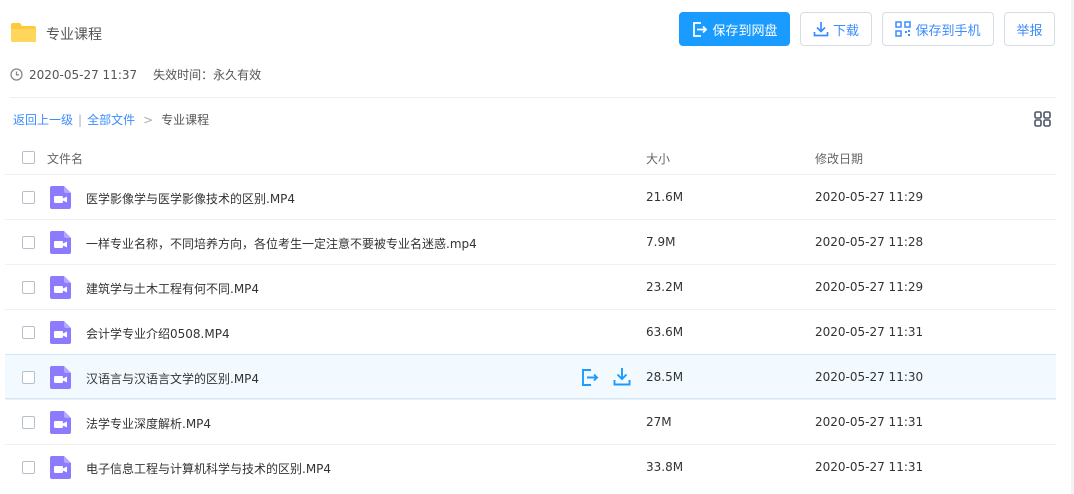 The image size is (1074, 494). Describe the element at coordinates (948, 31) in the screenshot. I see `save-to-phone-label: 保存到手机` at that location.